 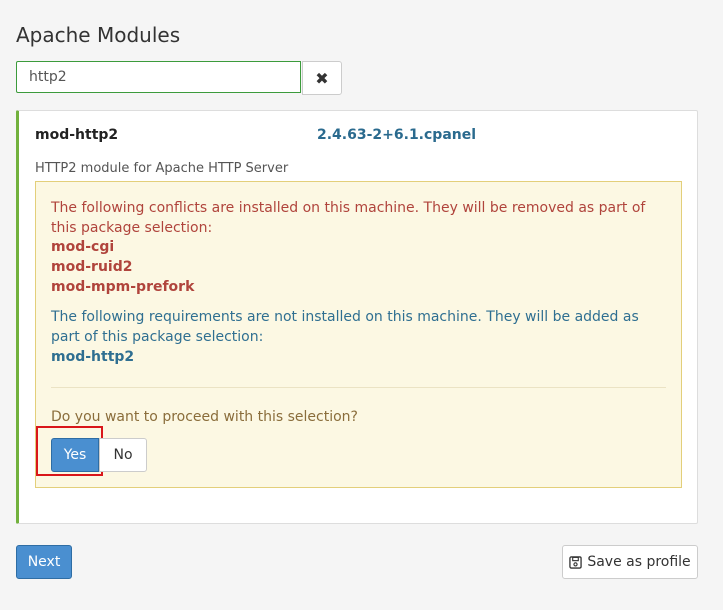 I want to click on conflict-item: mod-mpm-prefork, so click(x=123, y=287).